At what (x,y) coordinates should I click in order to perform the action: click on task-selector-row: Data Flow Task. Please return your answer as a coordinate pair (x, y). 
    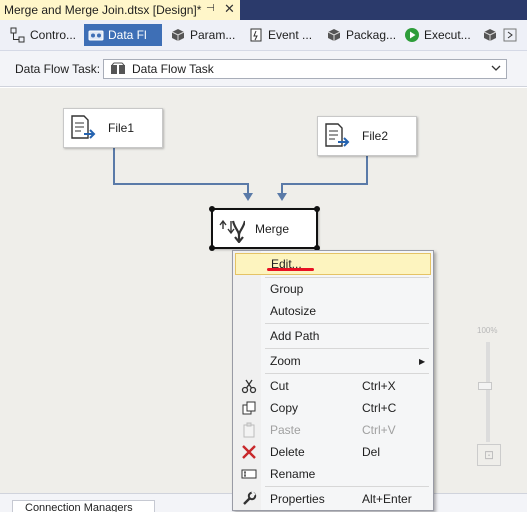
    Looking at the image, I should click on (263, 69).